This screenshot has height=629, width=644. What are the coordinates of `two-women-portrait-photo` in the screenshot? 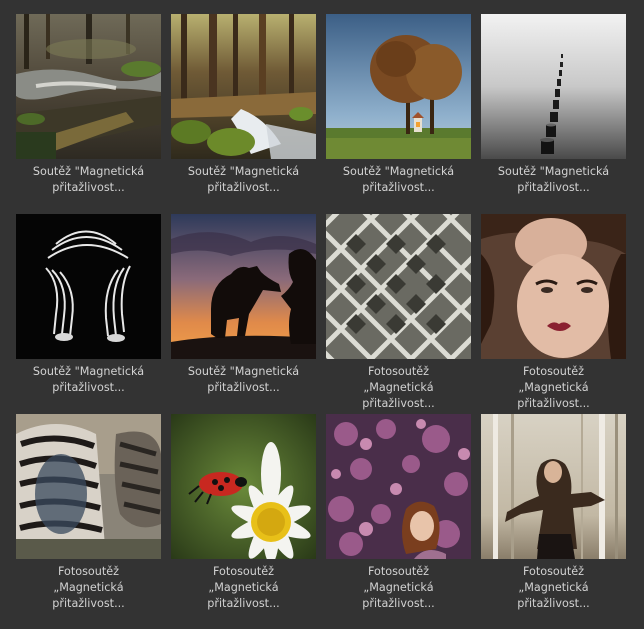 It's located at (553, 286).